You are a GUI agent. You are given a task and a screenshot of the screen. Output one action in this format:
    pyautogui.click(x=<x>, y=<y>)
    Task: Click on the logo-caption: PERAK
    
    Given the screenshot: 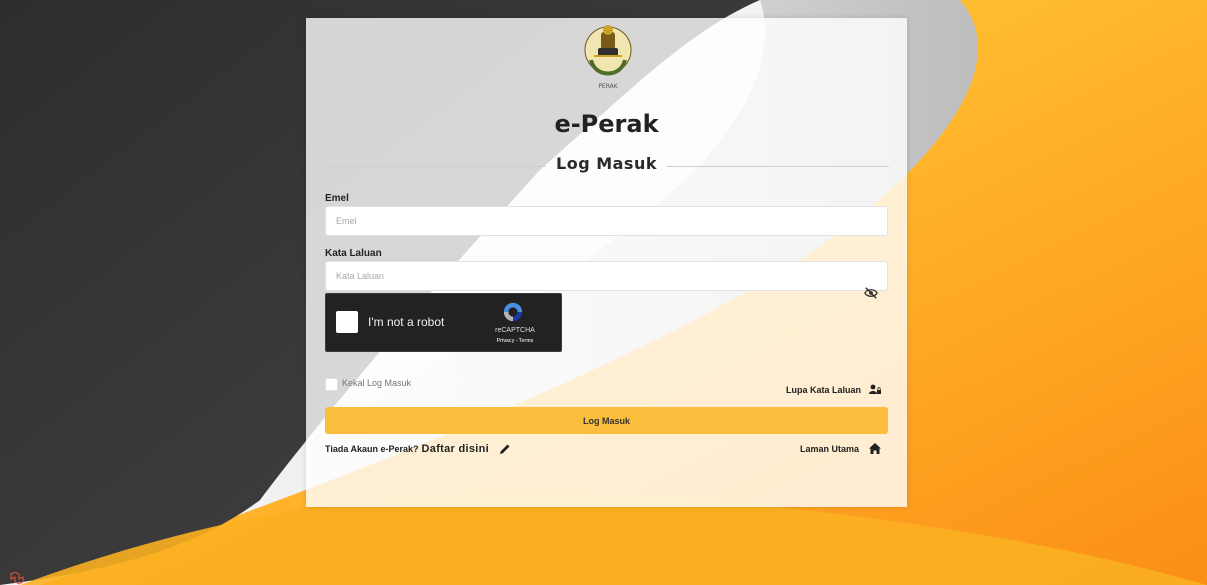 What is the action you would take?
    pyautogui.click(x=608, y=86)
    